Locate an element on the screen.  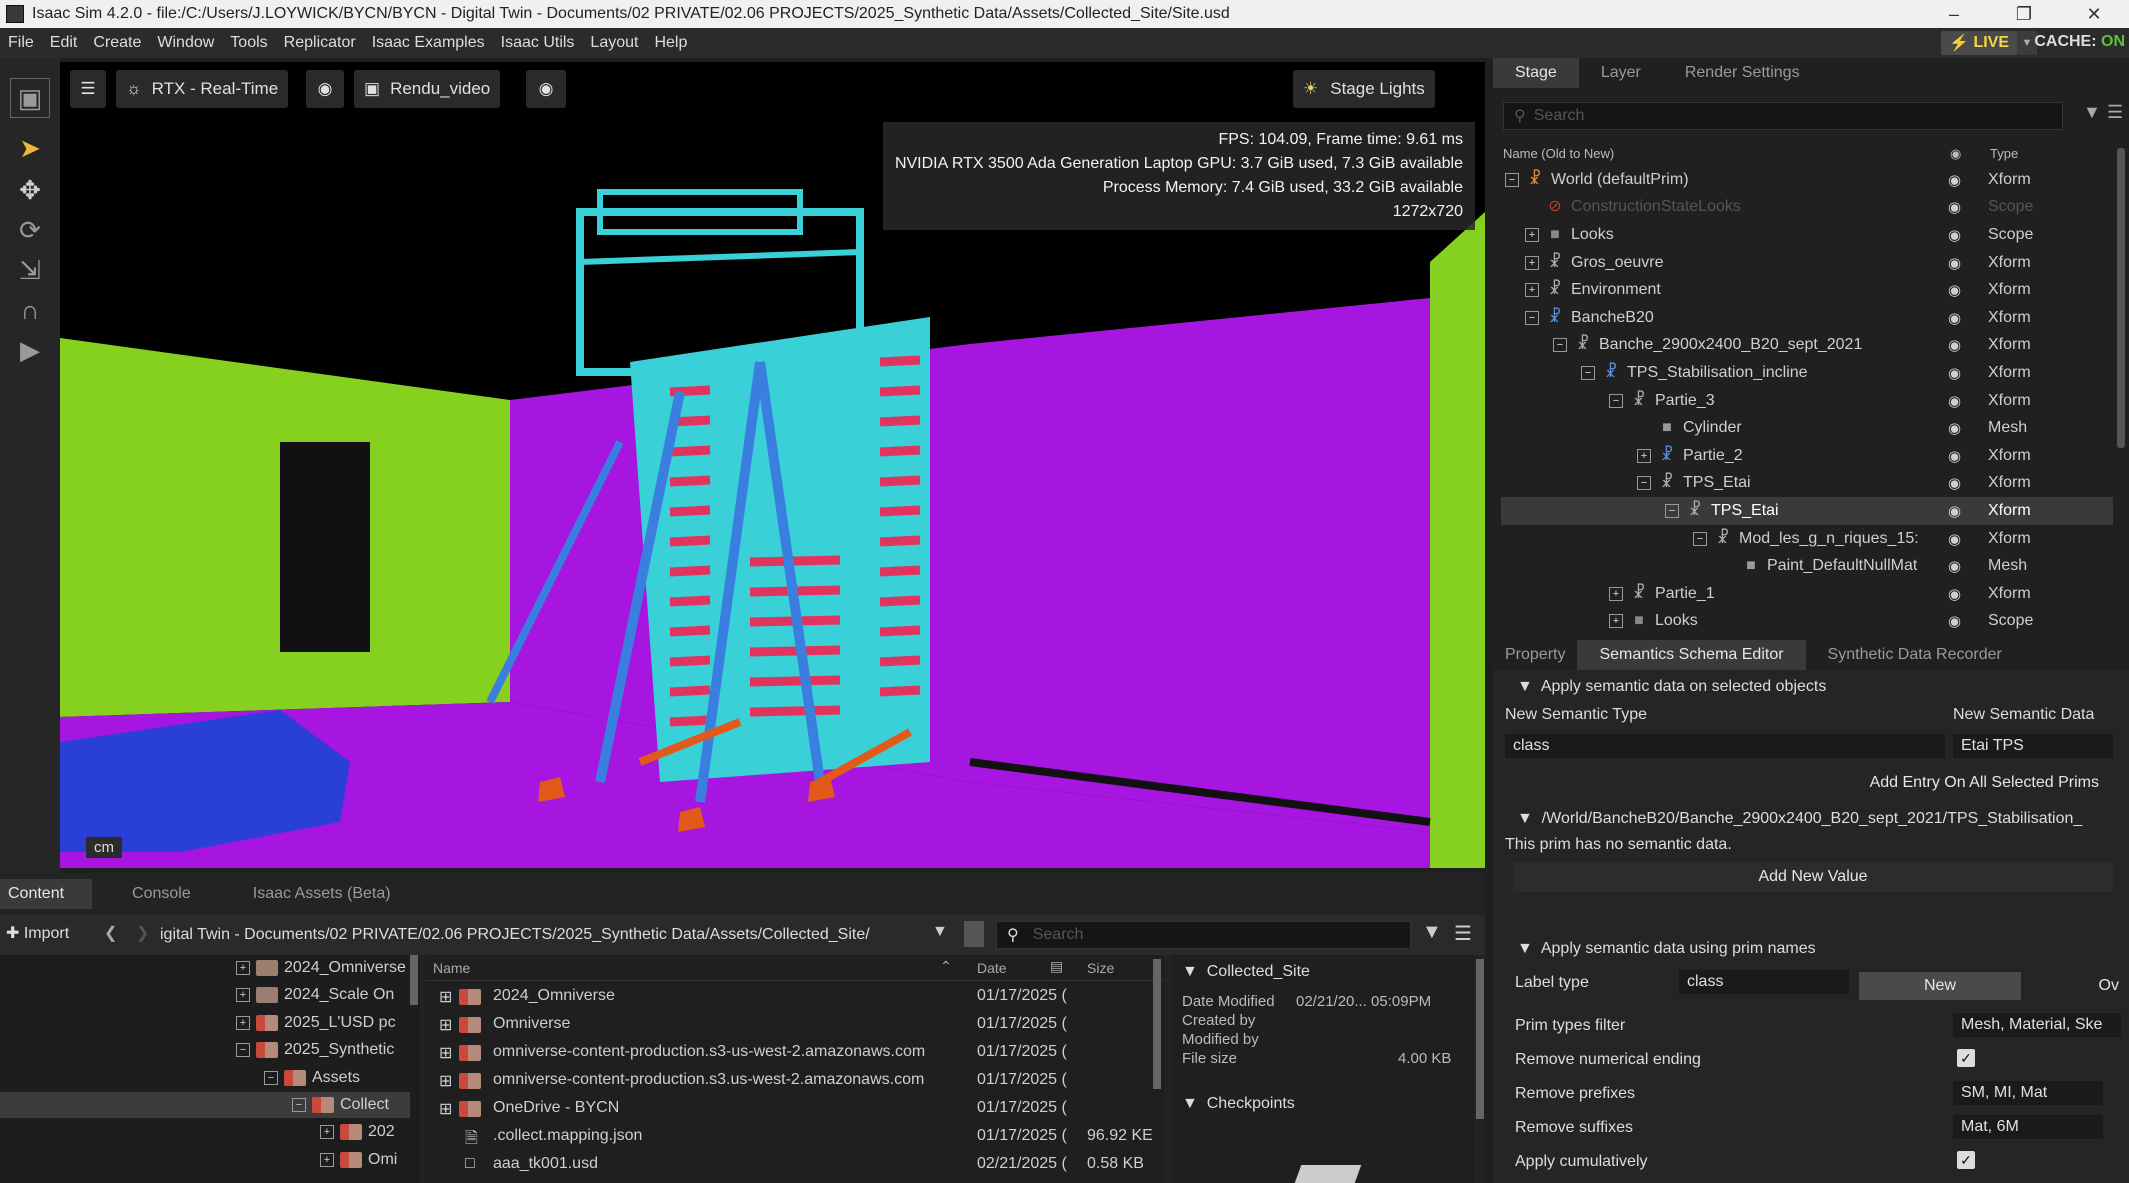
list-item: ⊞ OneDrive - BYCN 01/17/2025 ( is located at coordinates (795, 1109).